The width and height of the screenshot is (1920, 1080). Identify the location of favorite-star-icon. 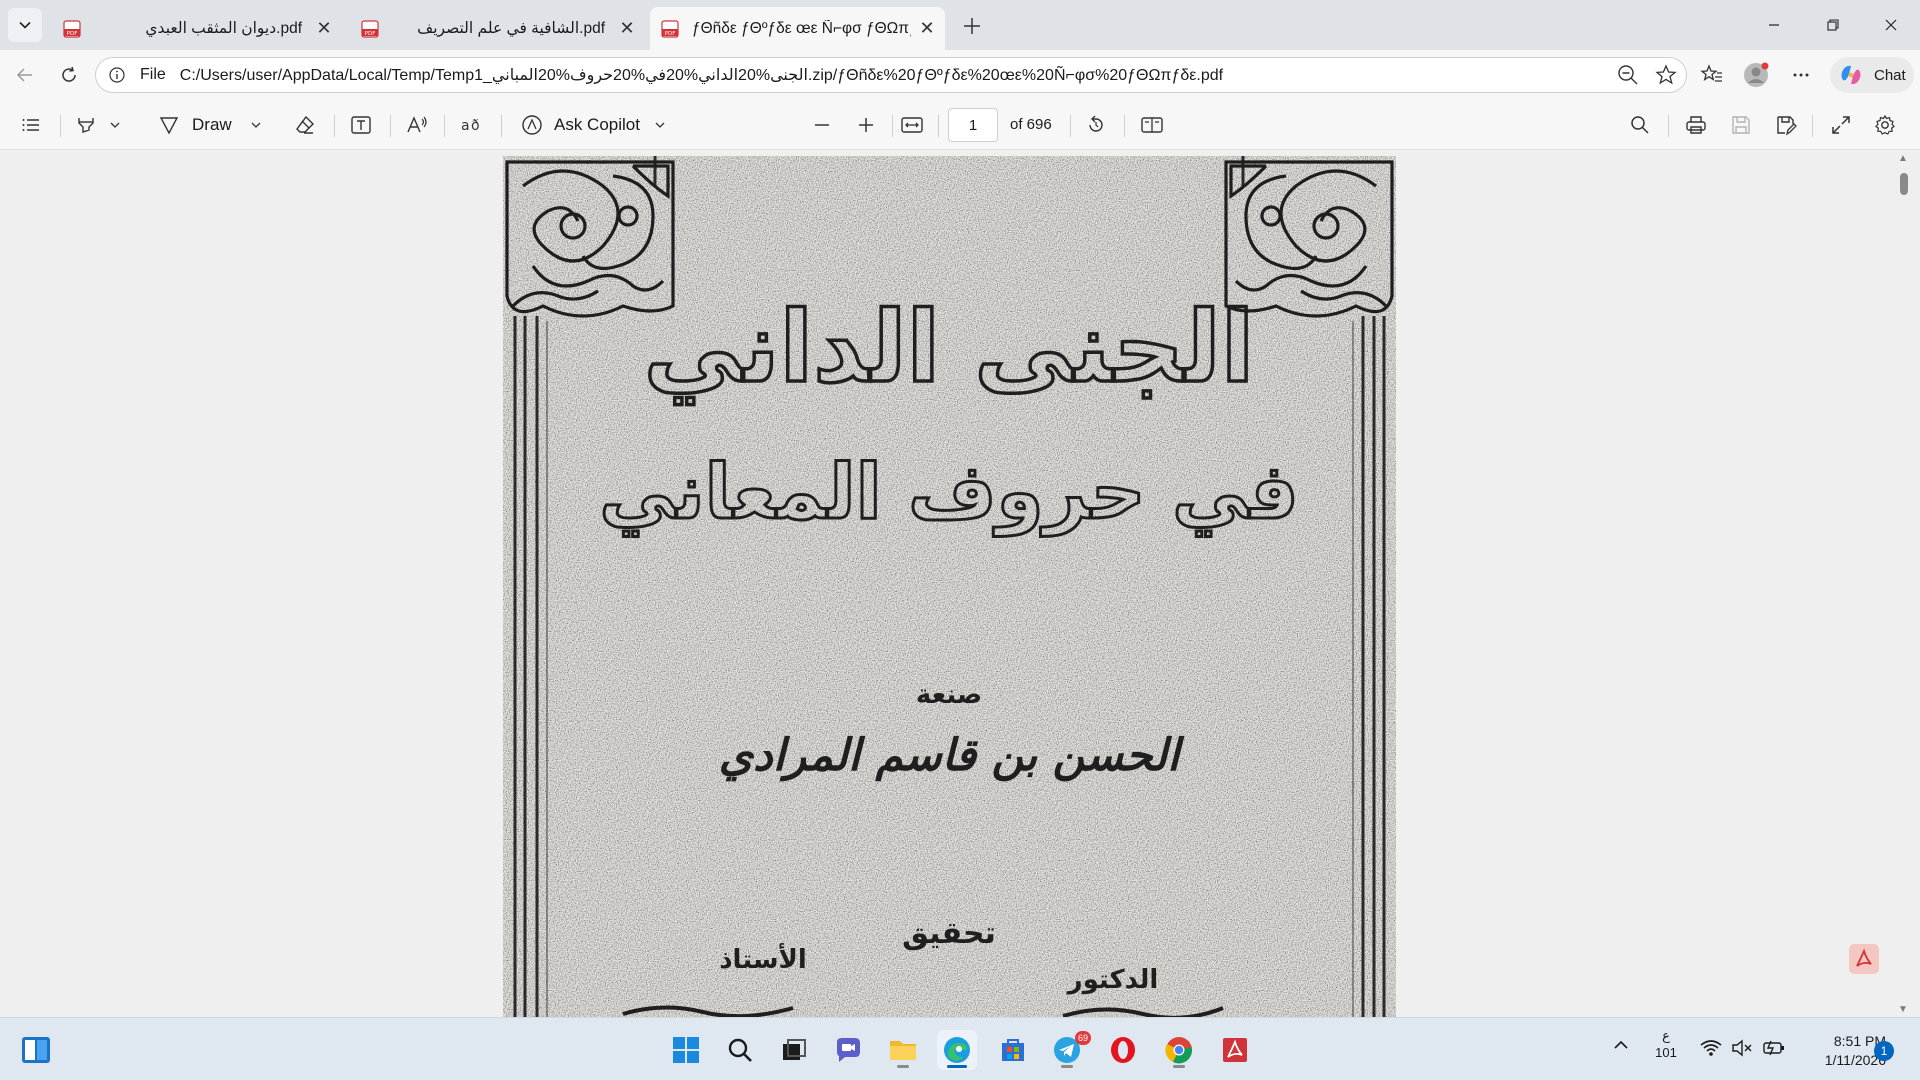
(1666, 77).